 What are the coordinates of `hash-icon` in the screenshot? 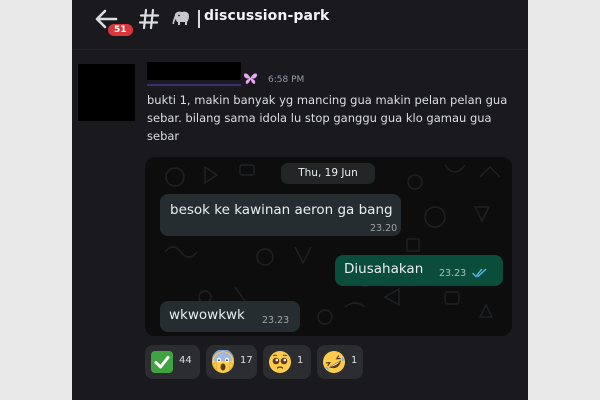 It's located at (149, 19).